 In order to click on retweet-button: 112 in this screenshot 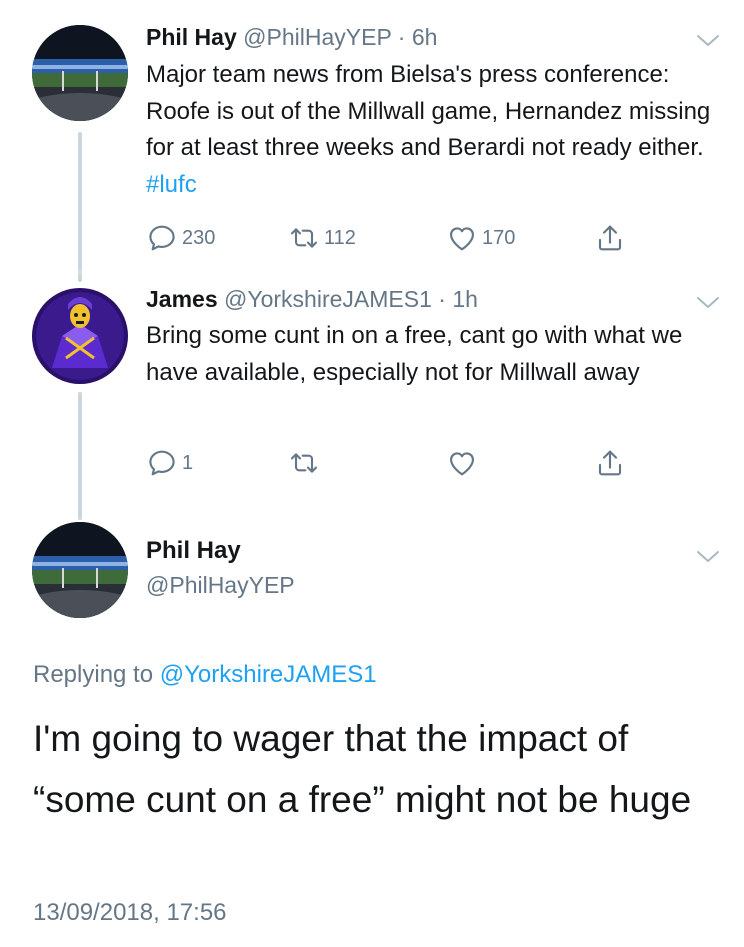, I will do `click(322, 238)`.